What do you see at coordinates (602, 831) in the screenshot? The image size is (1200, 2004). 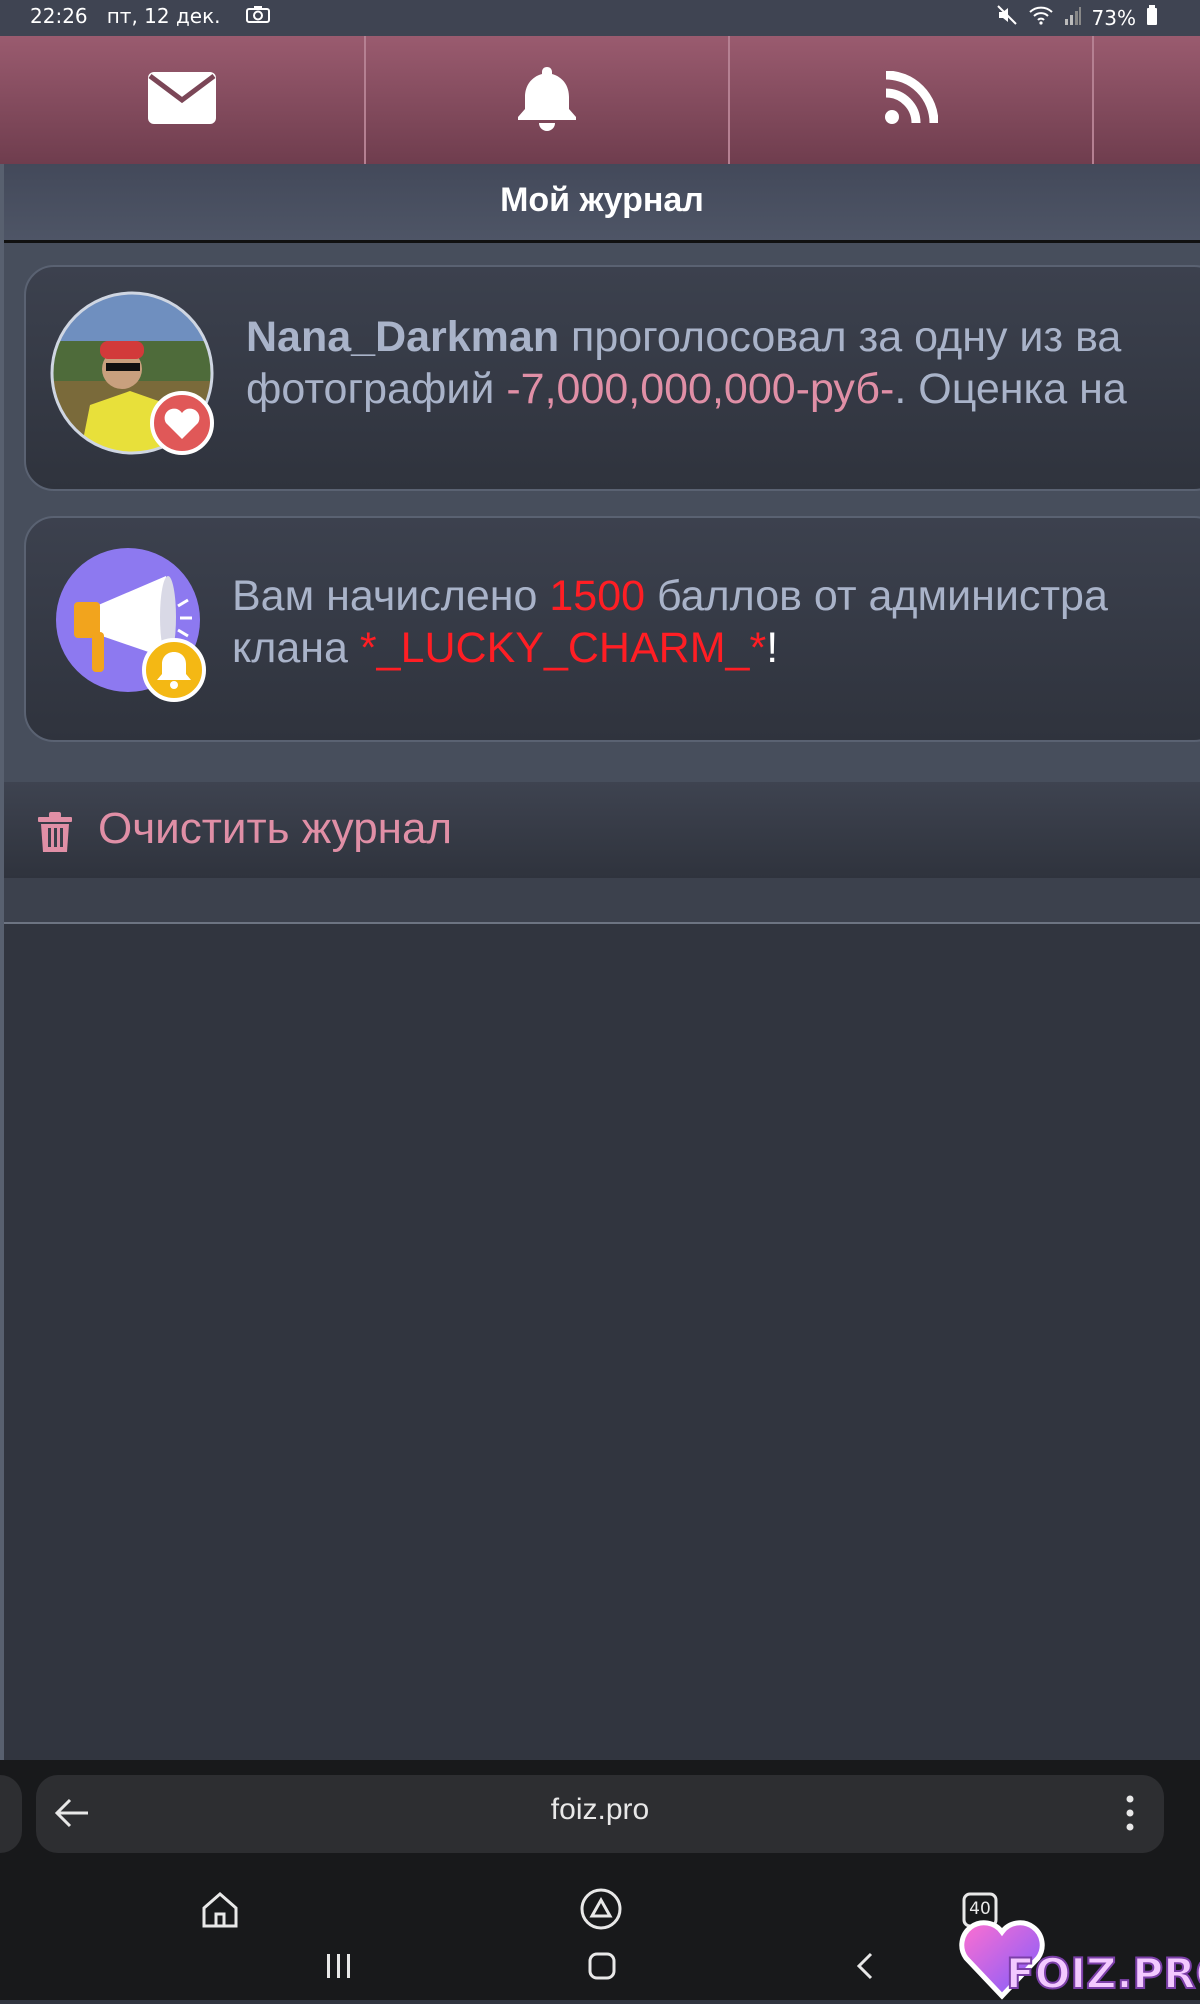 I see `clear-journal-button: Очистить журнал` at bounding box center [602, 831].